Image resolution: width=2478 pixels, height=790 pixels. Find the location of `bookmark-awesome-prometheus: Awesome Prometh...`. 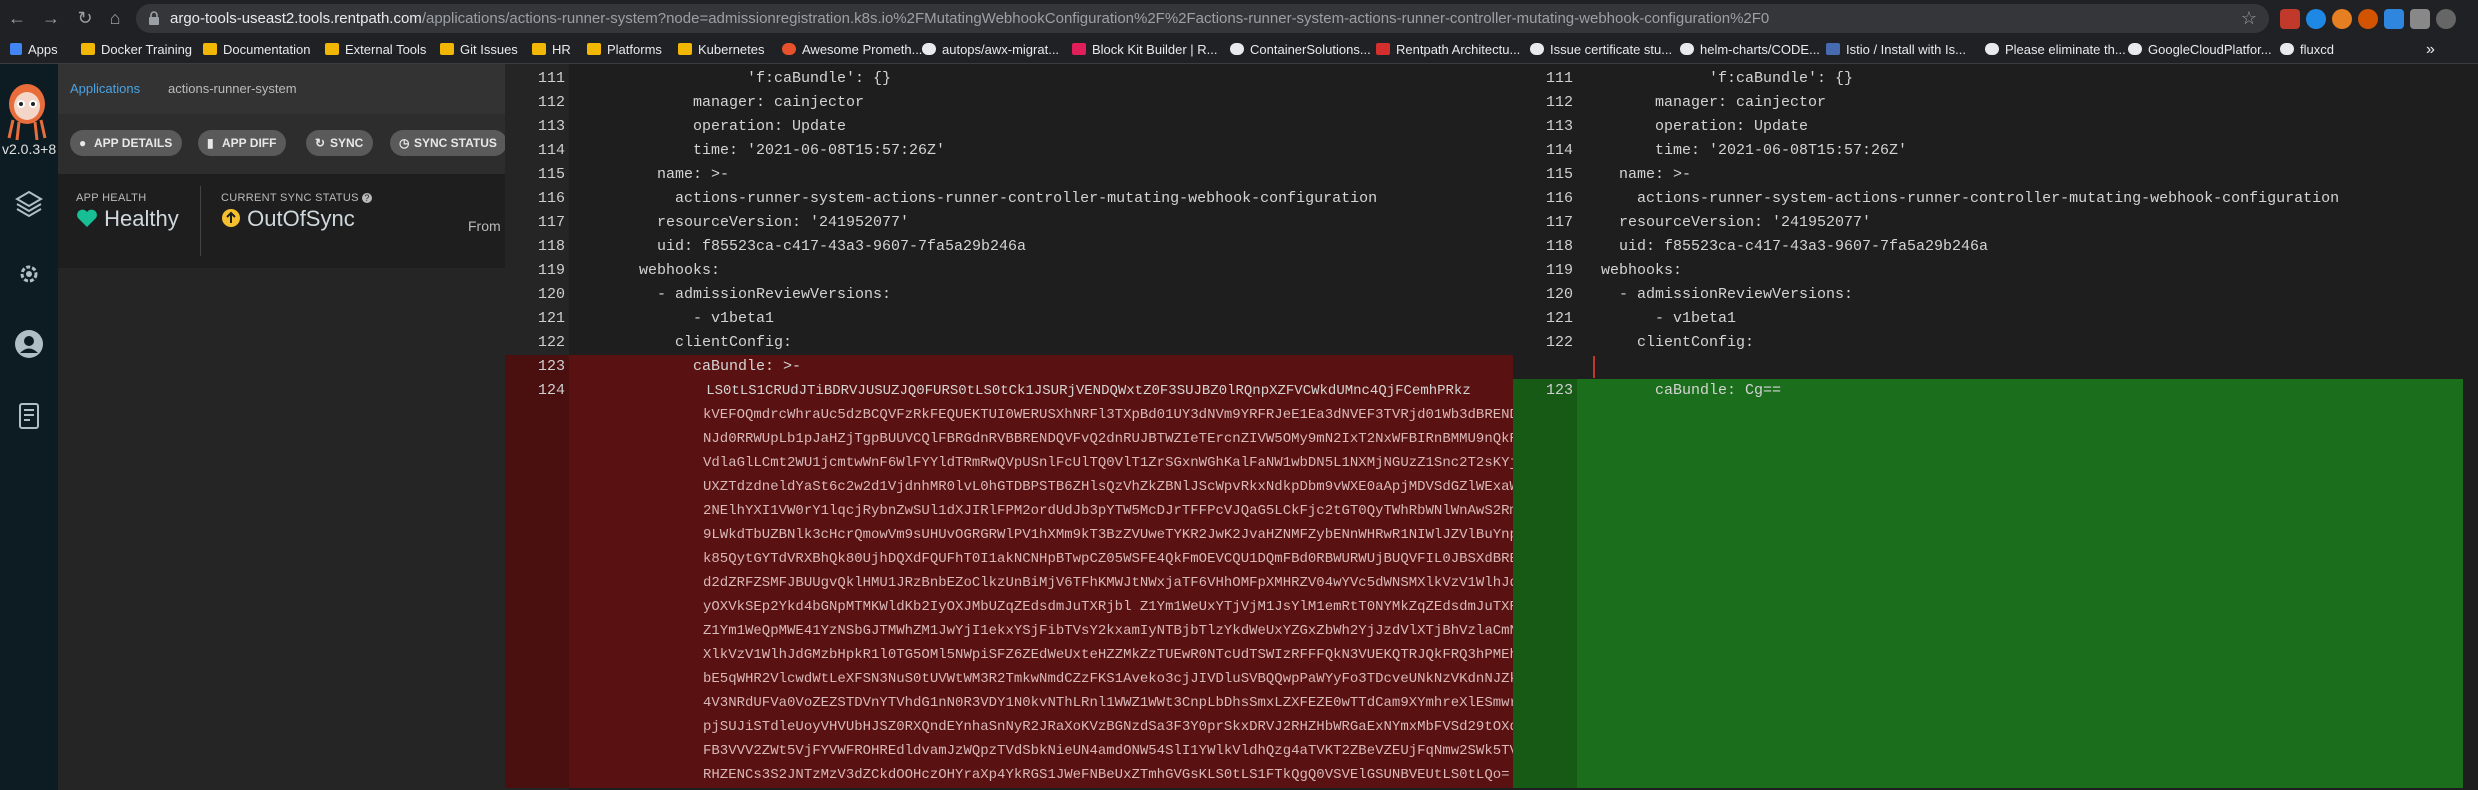

bookmark-awesome-prometheus: Awesome Prometh... is located at coordinates (852, 50).